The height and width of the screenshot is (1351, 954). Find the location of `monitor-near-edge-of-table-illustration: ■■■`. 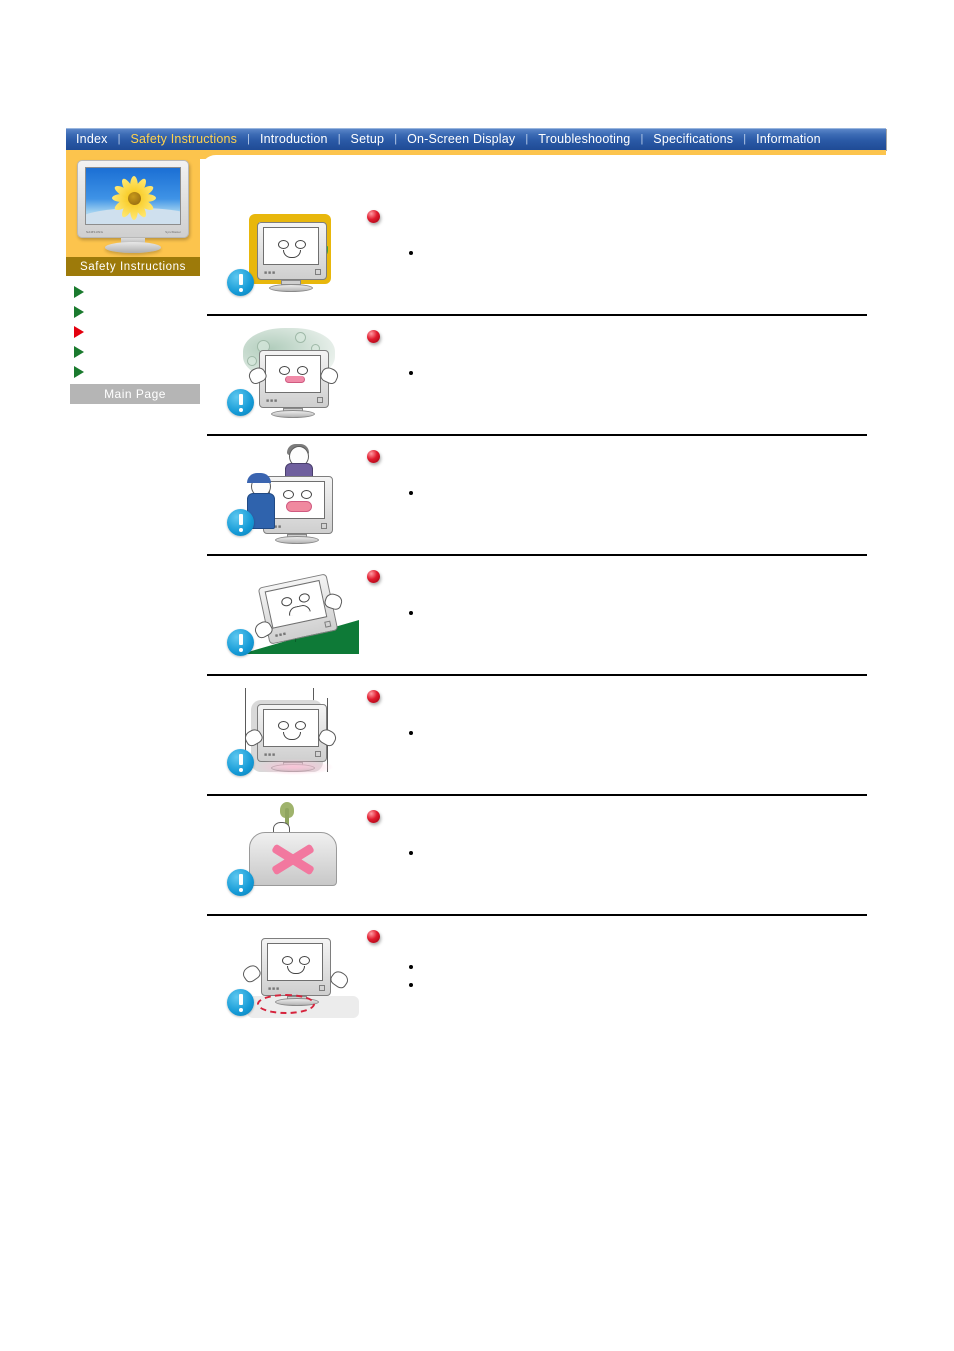

monitor-near-edge-of-table-illustration: ■■■ is located at coordinates (293, 972).